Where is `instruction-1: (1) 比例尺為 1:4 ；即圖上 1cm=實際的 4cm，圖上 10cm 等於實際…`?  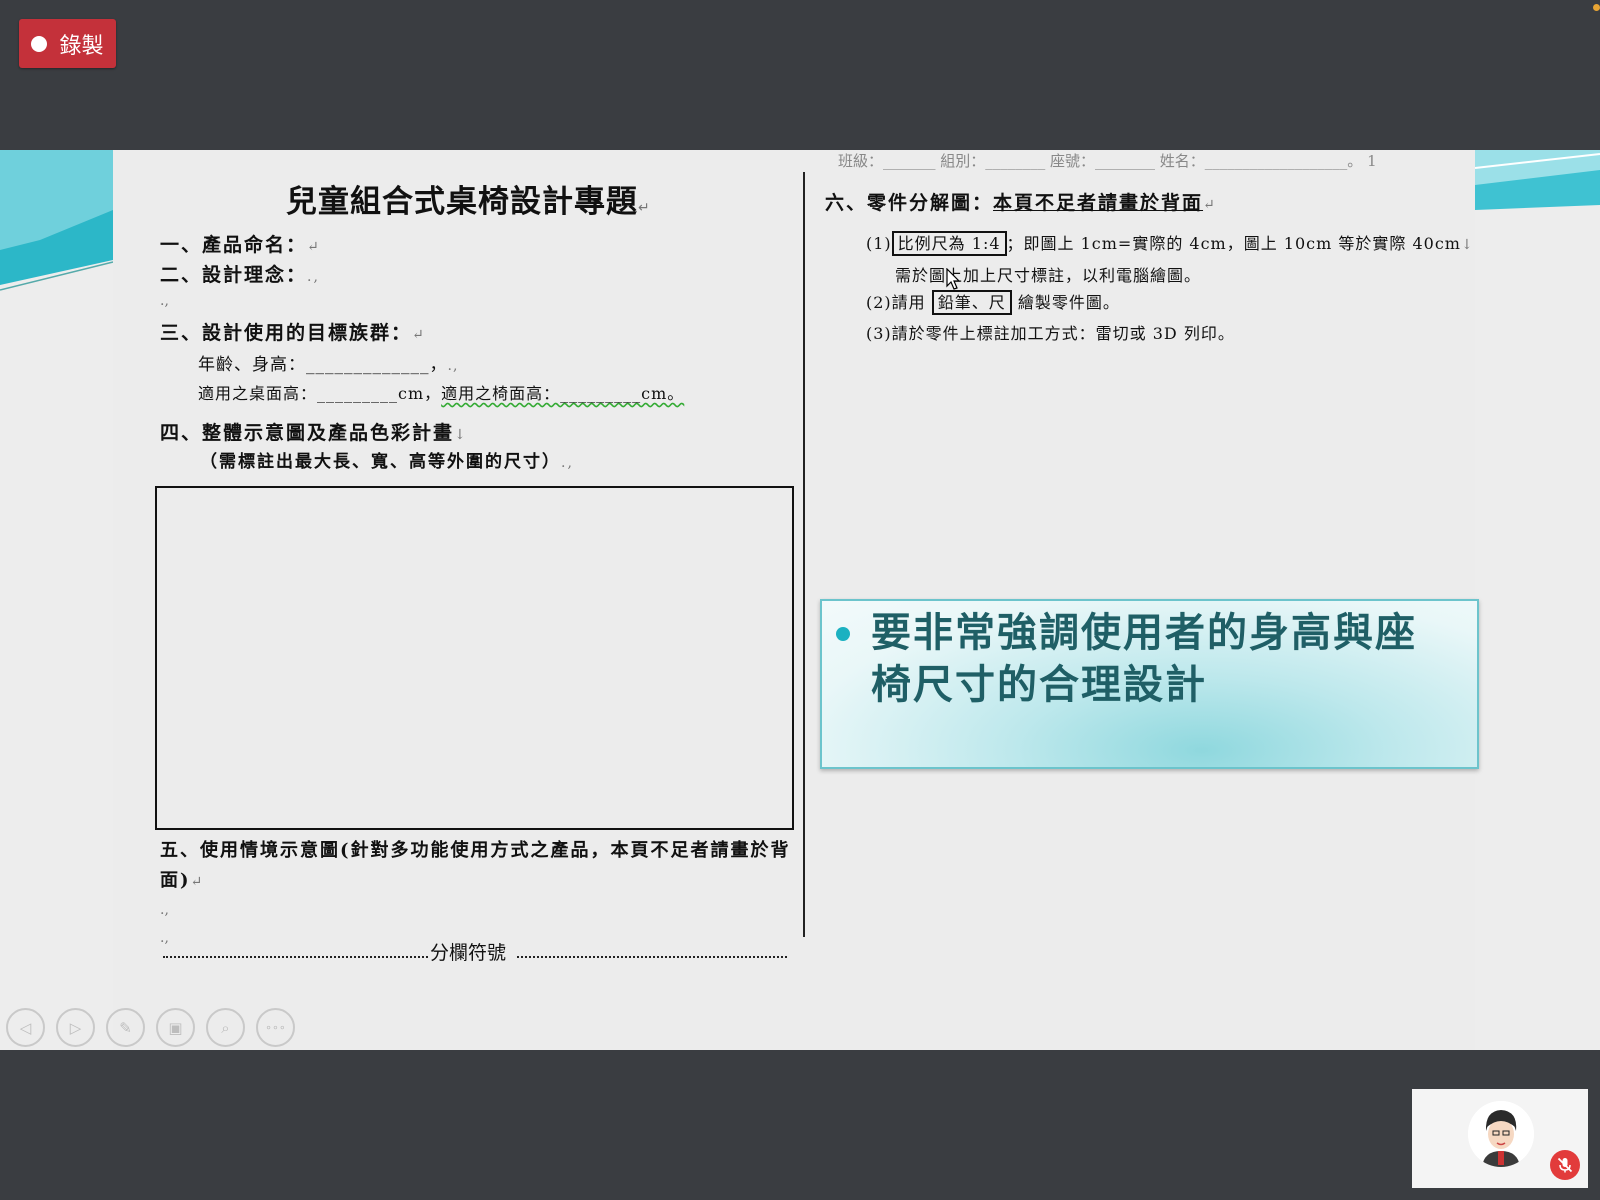
instruction-1: (1) 比例尺為 1:4 ；即圖上 1cm=實際的 4cm，圖上 10cm 等於實際… is located at coordinates (1170, 243).